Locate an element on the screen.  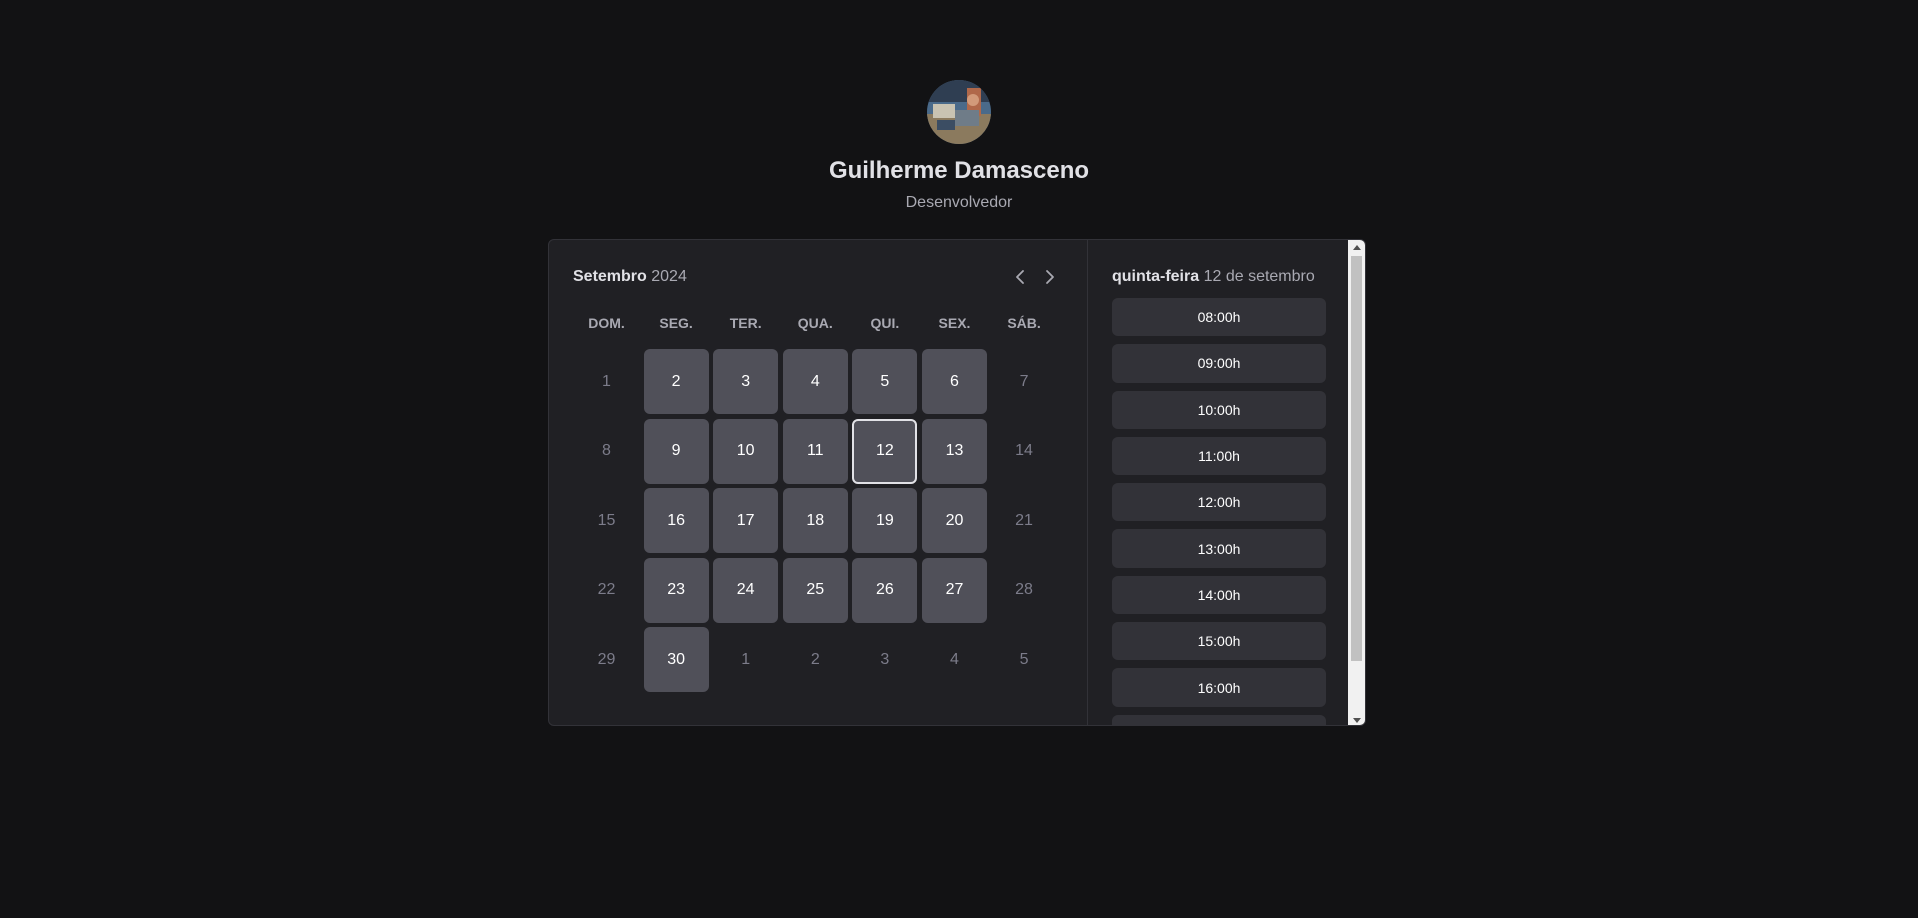
calendar-day: 30 is located at coordinates (676, 660).